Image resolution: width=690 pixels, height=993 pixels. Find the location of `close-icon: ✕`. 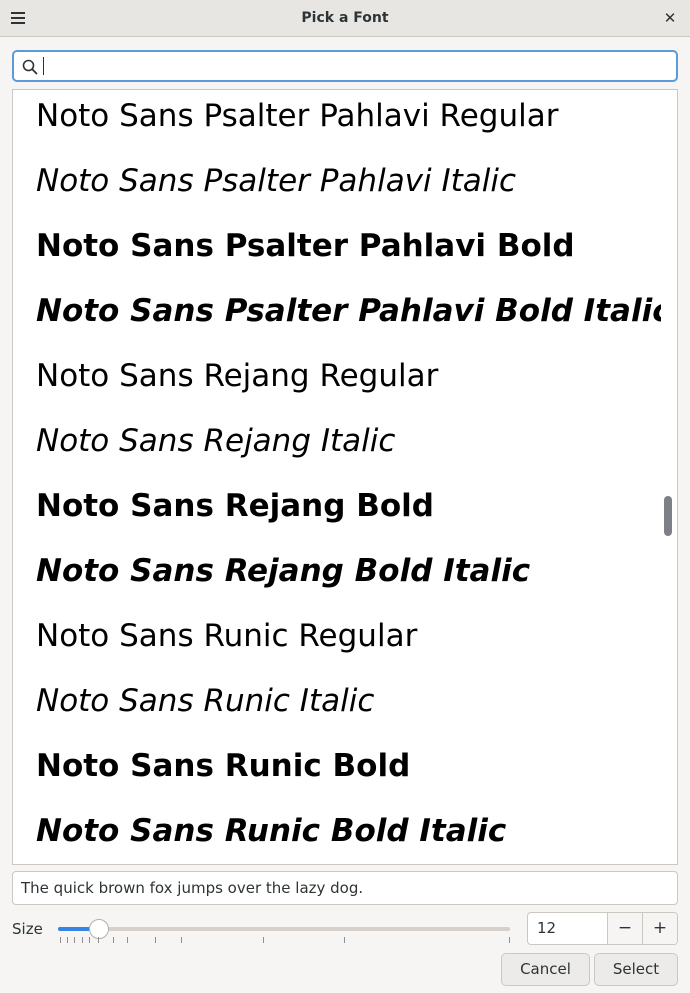

close-icon: ✕ is located at coordinates (670, 18).